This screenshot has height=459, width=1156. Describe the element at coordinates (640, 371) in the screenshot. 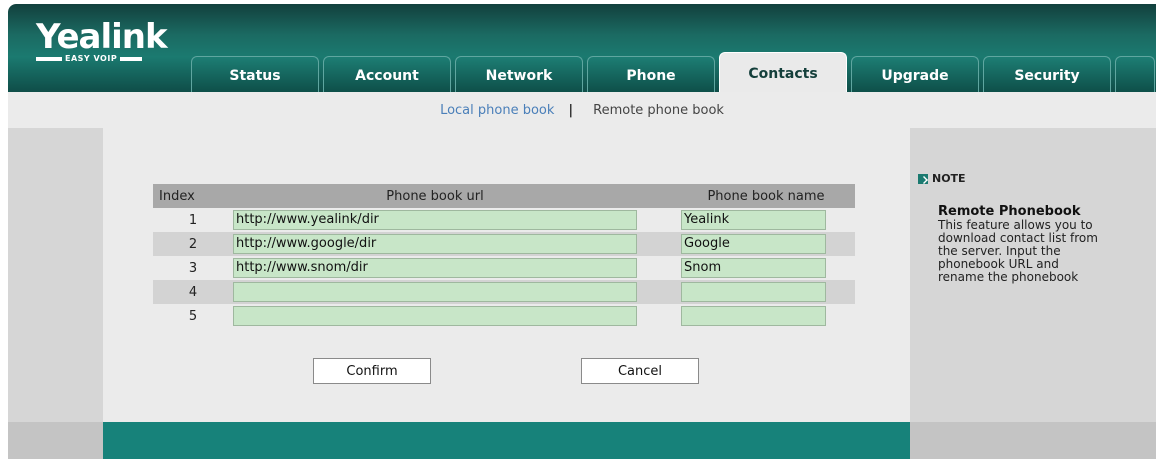

I see `cancel-button: Cancel` at that location.